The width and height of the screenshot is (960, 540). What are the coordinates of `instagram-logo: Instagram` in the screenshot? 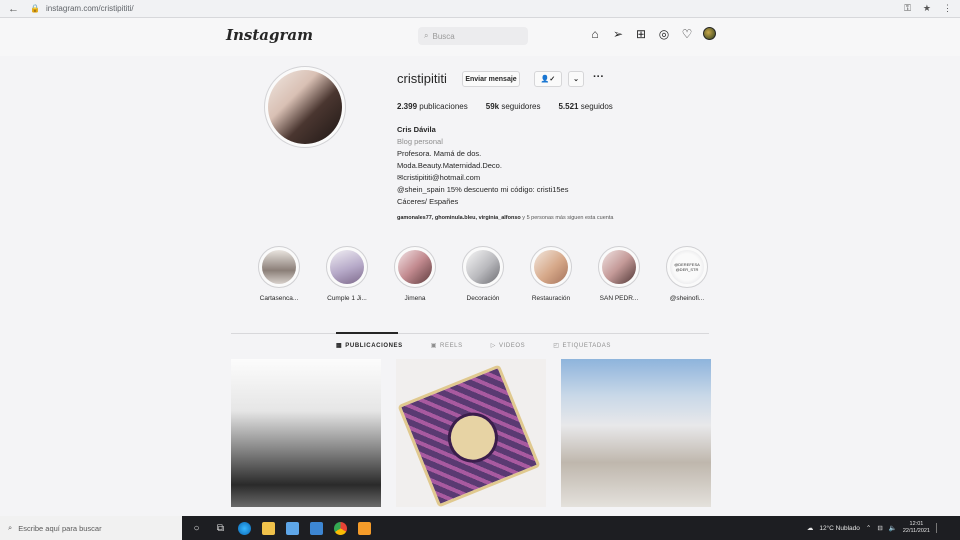 It's located at (269, 35).